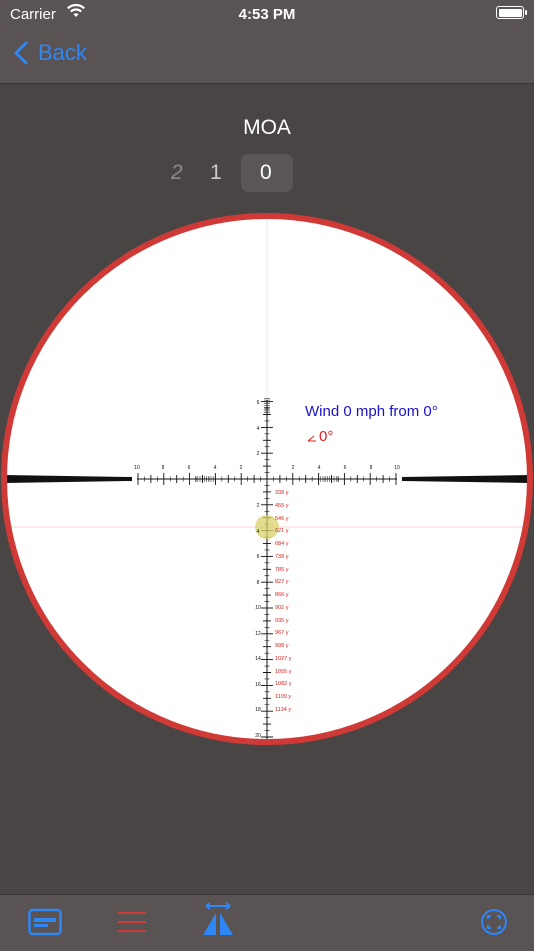  What do you see at coordinates (267, 127) in the screenshot?
I see `unit-title: MOA` at bounding box center [267, 127].